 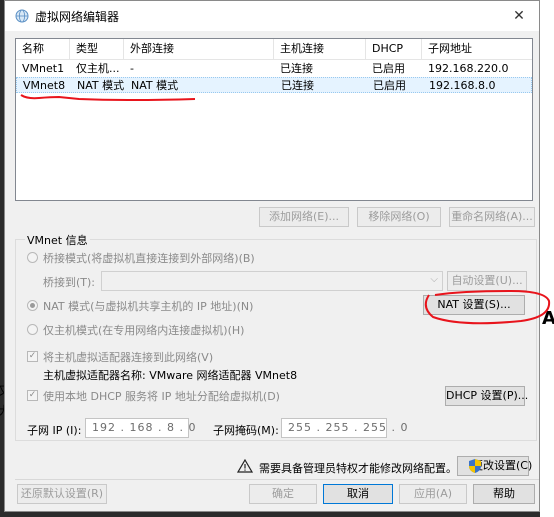 I want to click on annotation-circle, so click(x=487, y=307).